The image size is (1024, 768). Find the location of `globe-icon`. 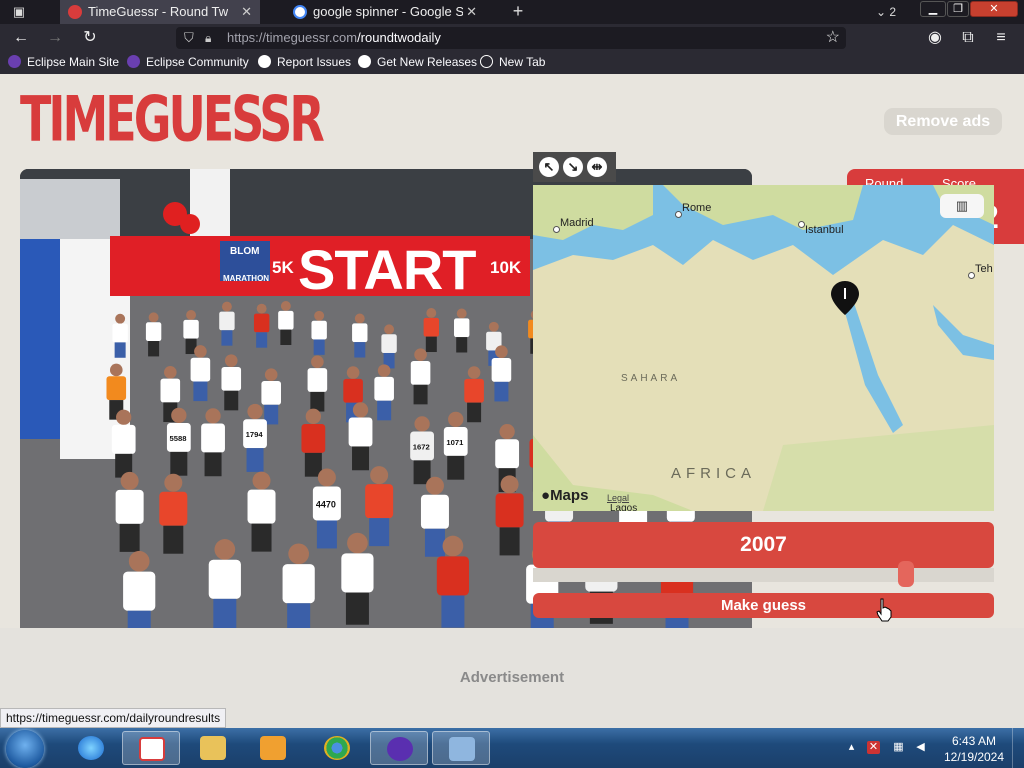

globe-icon is located at coordinates (486, 61).